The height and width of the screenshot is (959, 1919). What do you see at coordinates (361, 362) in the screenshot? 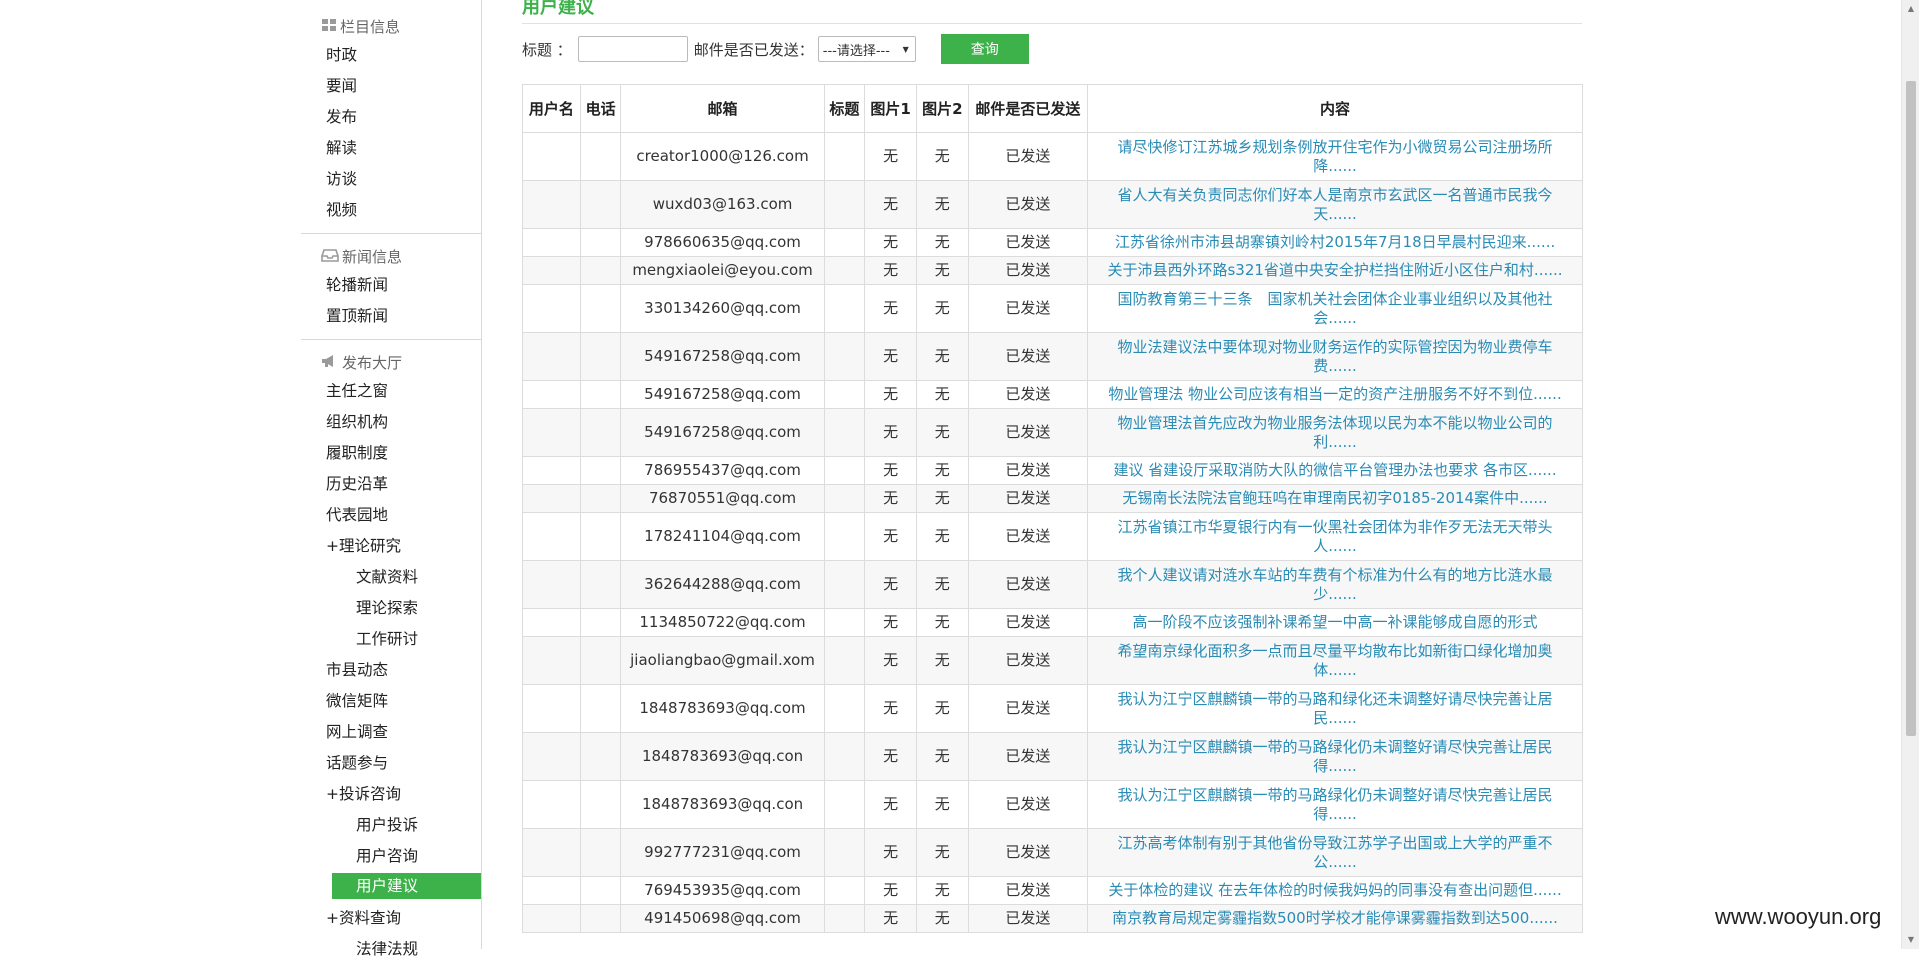
I see `section-header-release-hall: 发布大厅` at bounding box center [361, 362].